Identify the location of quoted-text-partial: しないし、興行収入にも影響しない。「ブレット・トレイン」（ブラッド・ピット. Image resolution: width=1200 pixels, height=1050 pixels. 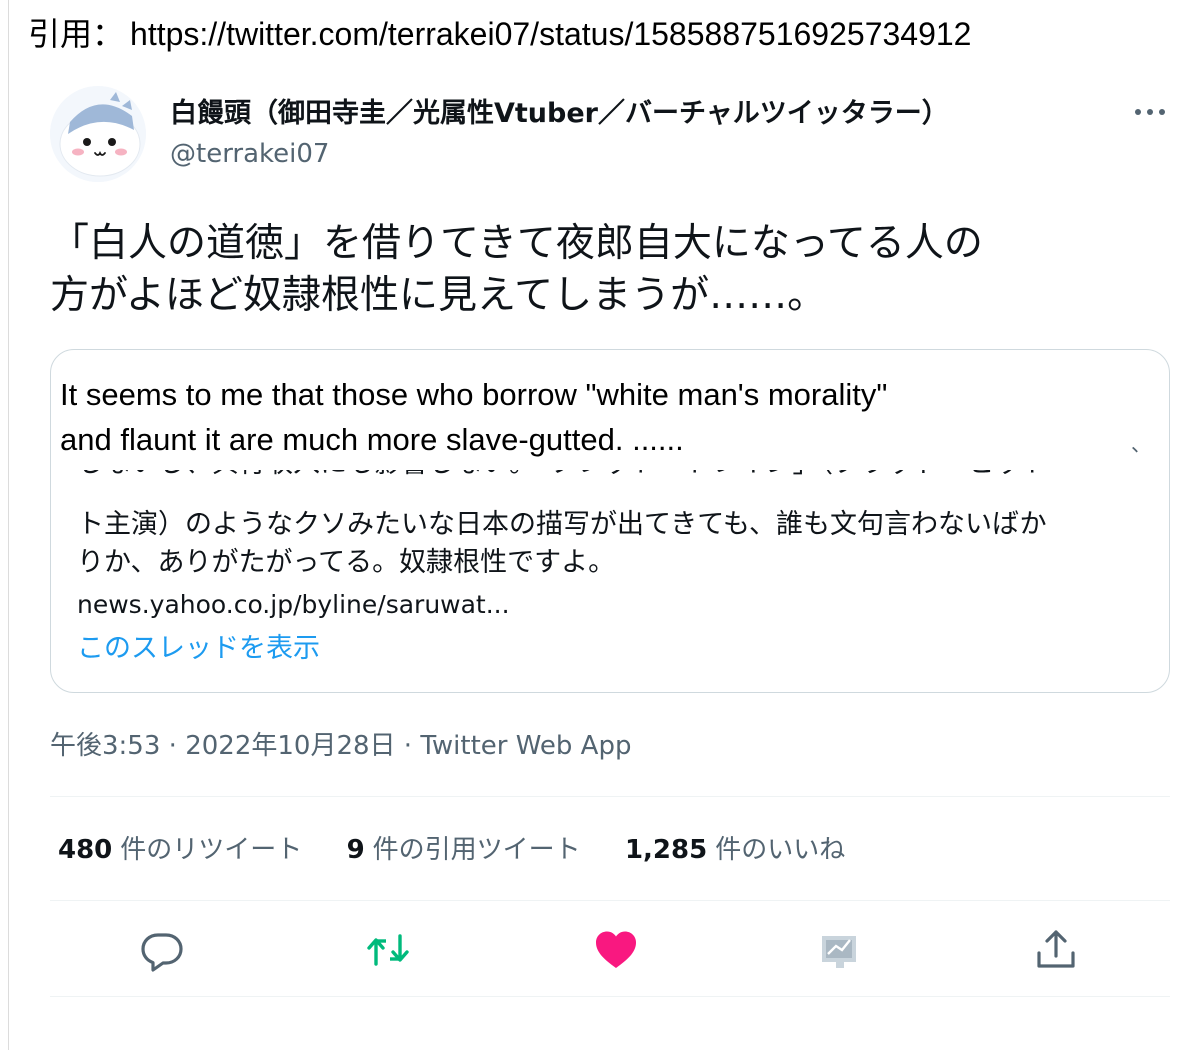
(617, 475).